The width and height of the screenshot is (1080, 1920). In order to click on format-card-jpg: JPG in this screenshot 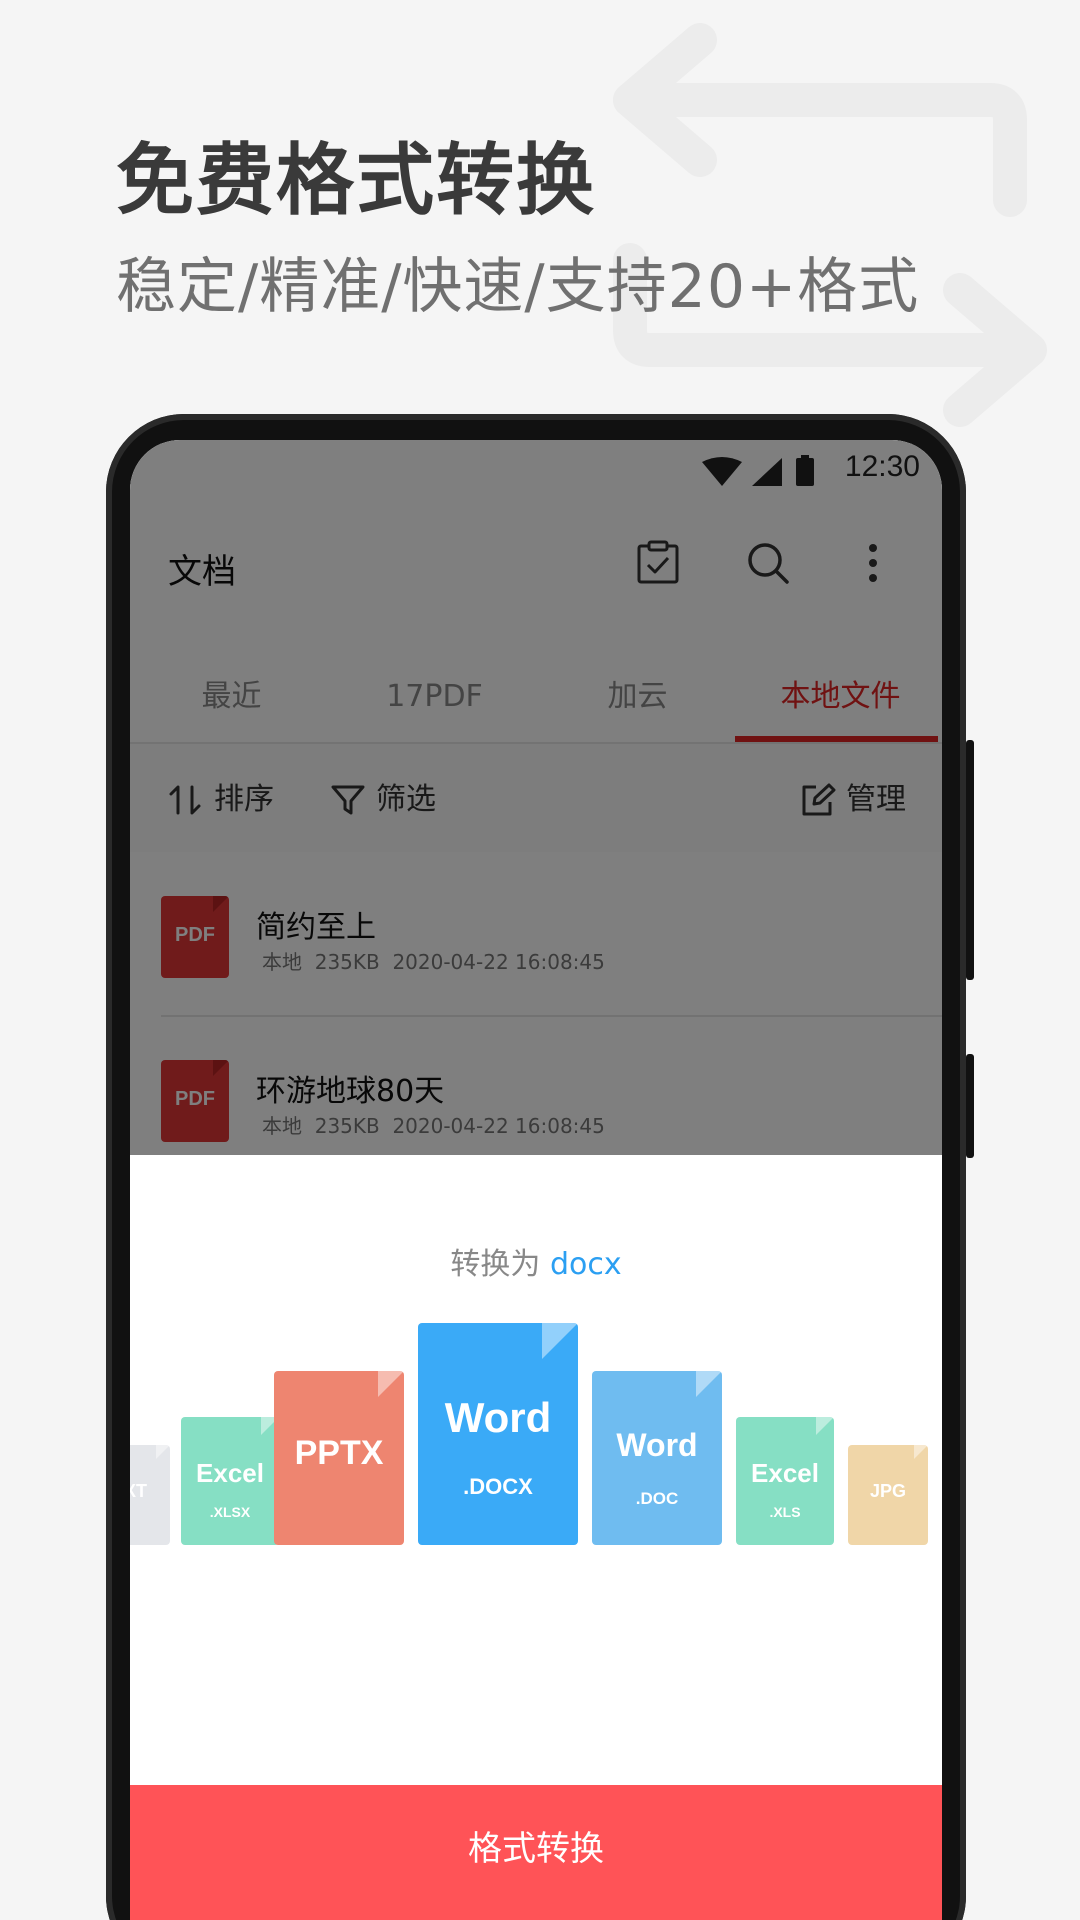, I will do `click(888, 1495)`.